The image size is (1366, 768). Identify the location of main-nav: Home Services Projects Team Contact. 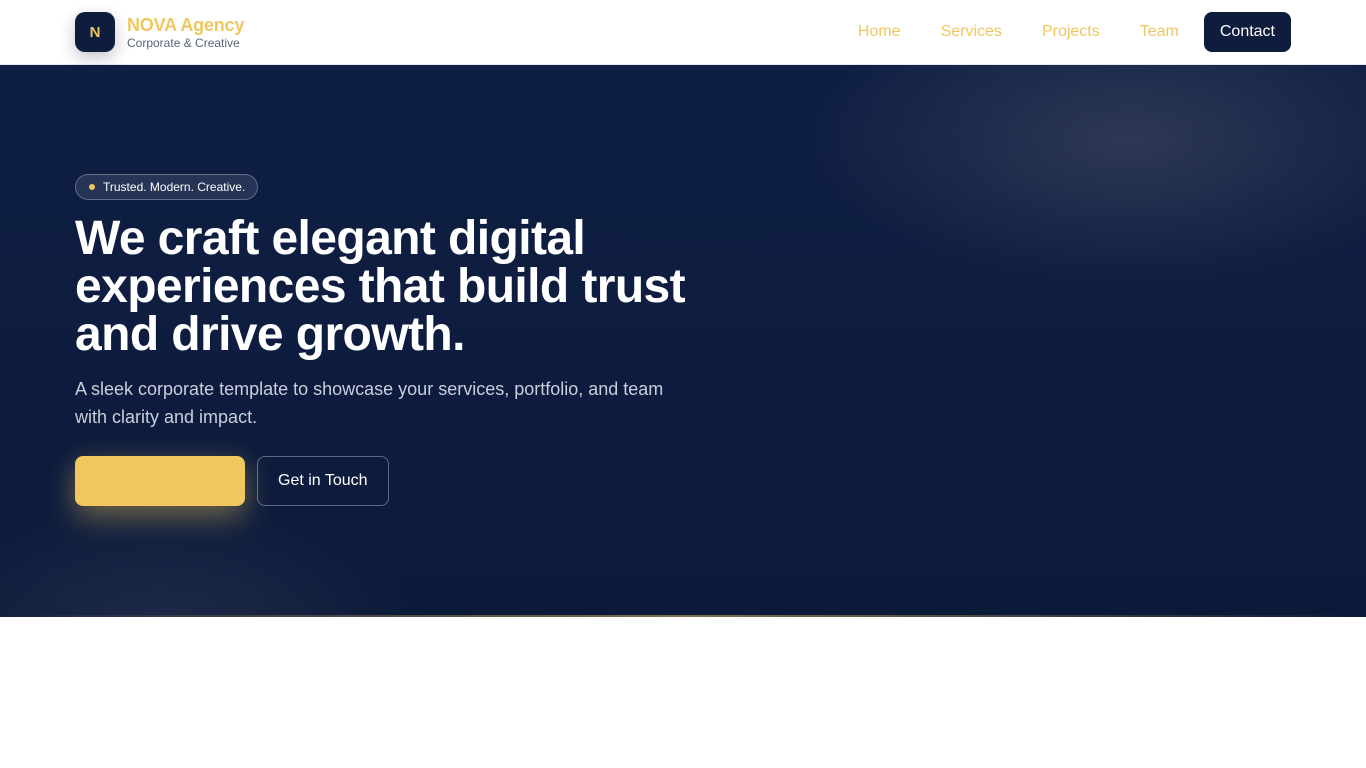
(1064, 32).